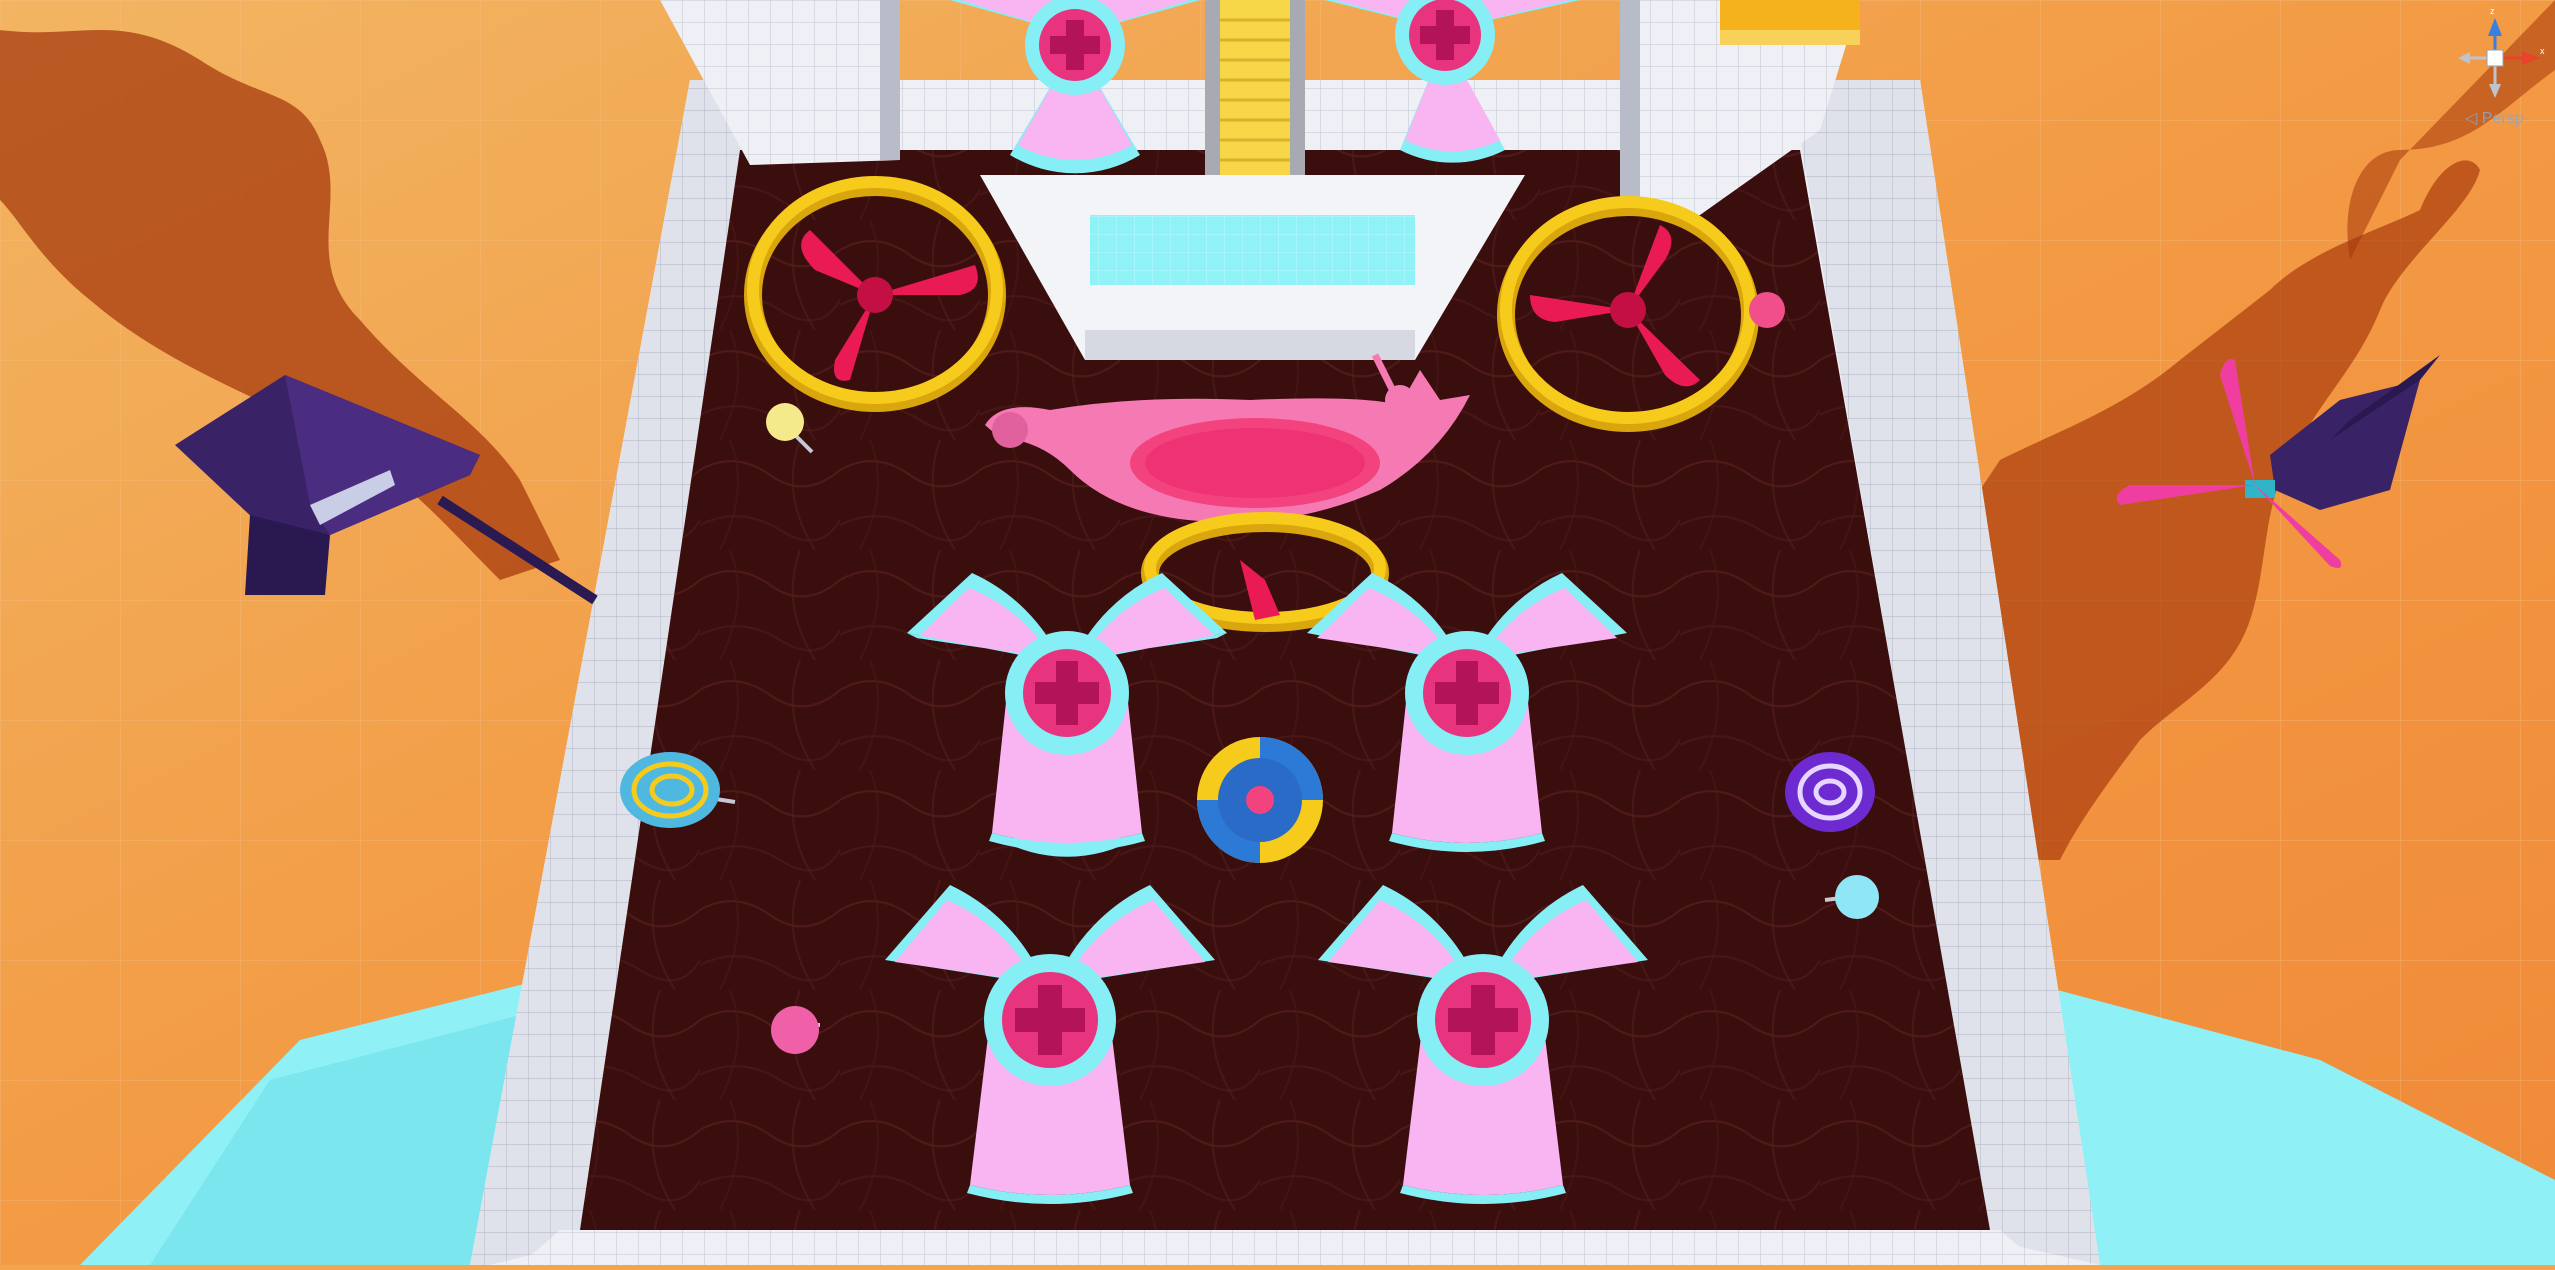 The image size is (2555, 1270). I want to click on bottom-wall, so click(1280, 1247).